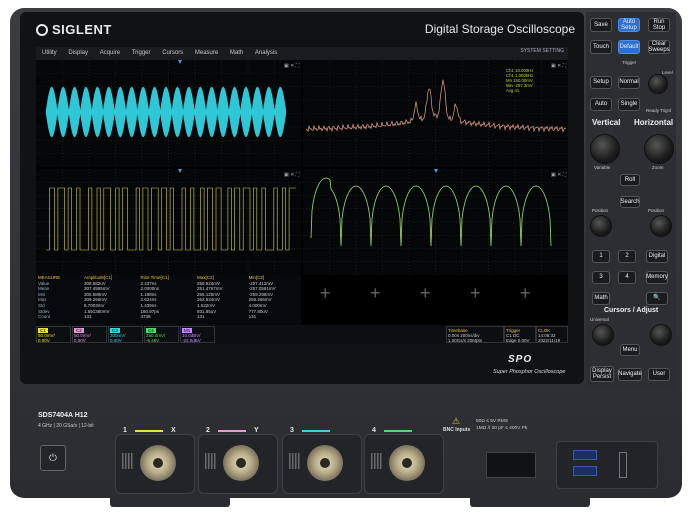 The height and width of the screenshot is (525, 700). I want to click on channel-4-button: 4, so click(627, 277).